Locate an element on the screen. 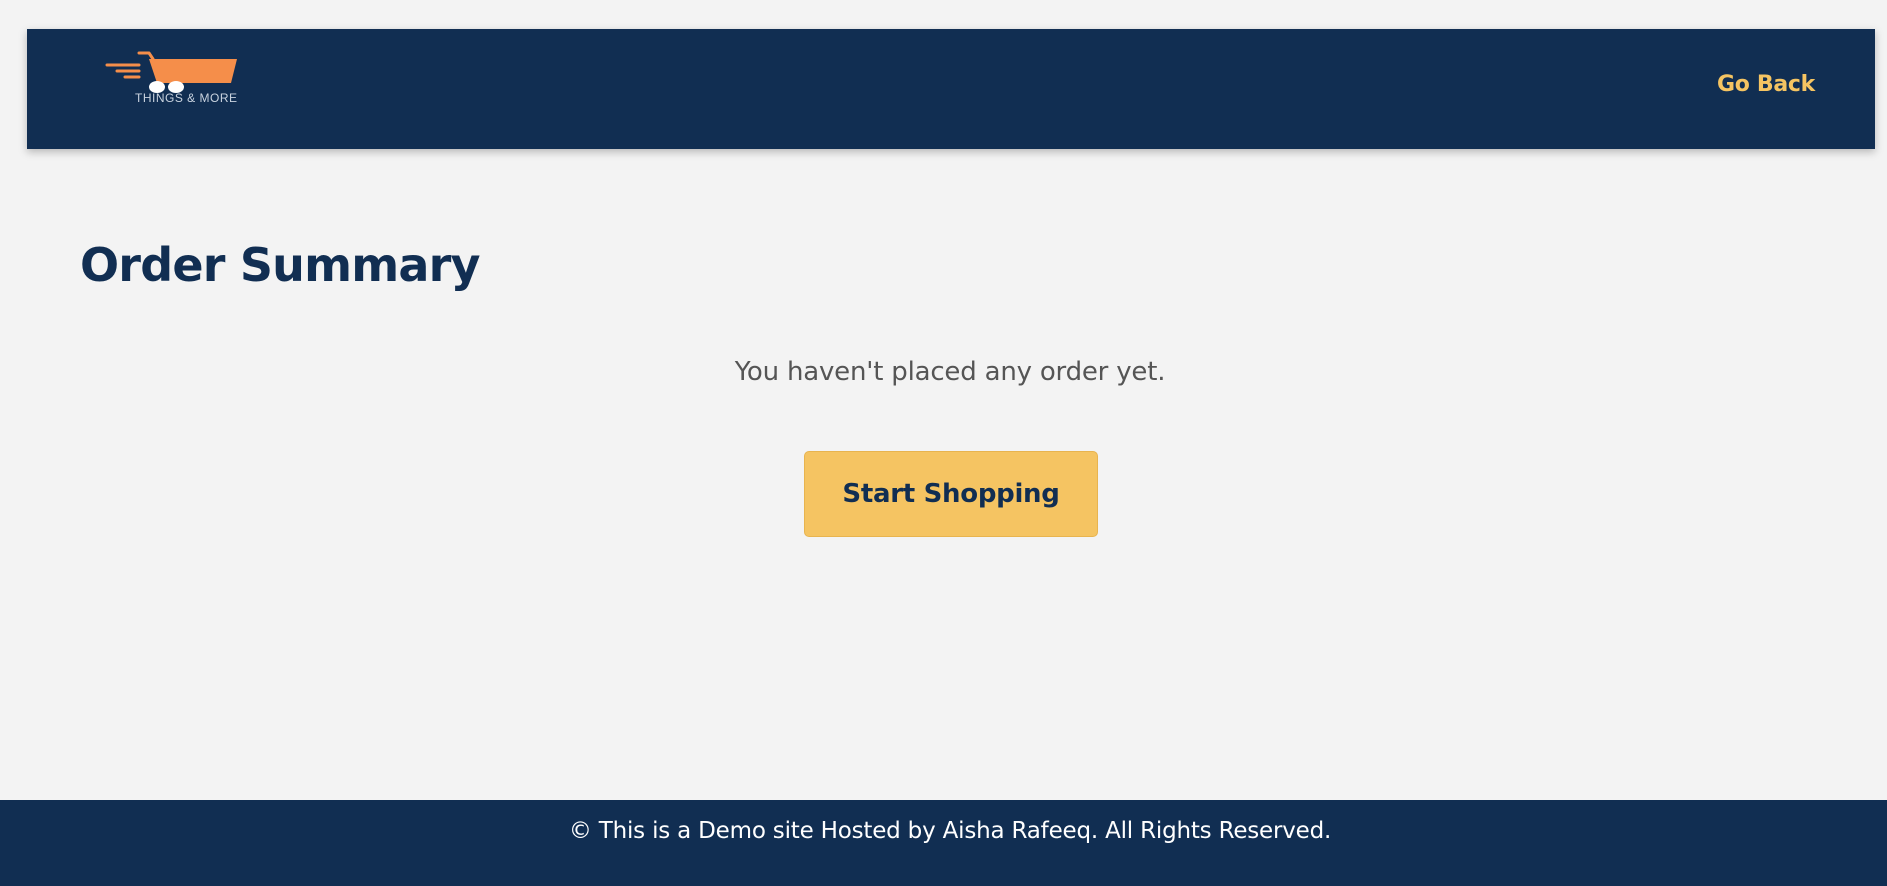  logo-text: THINGS & MORE is located at coordinates (186, 98).